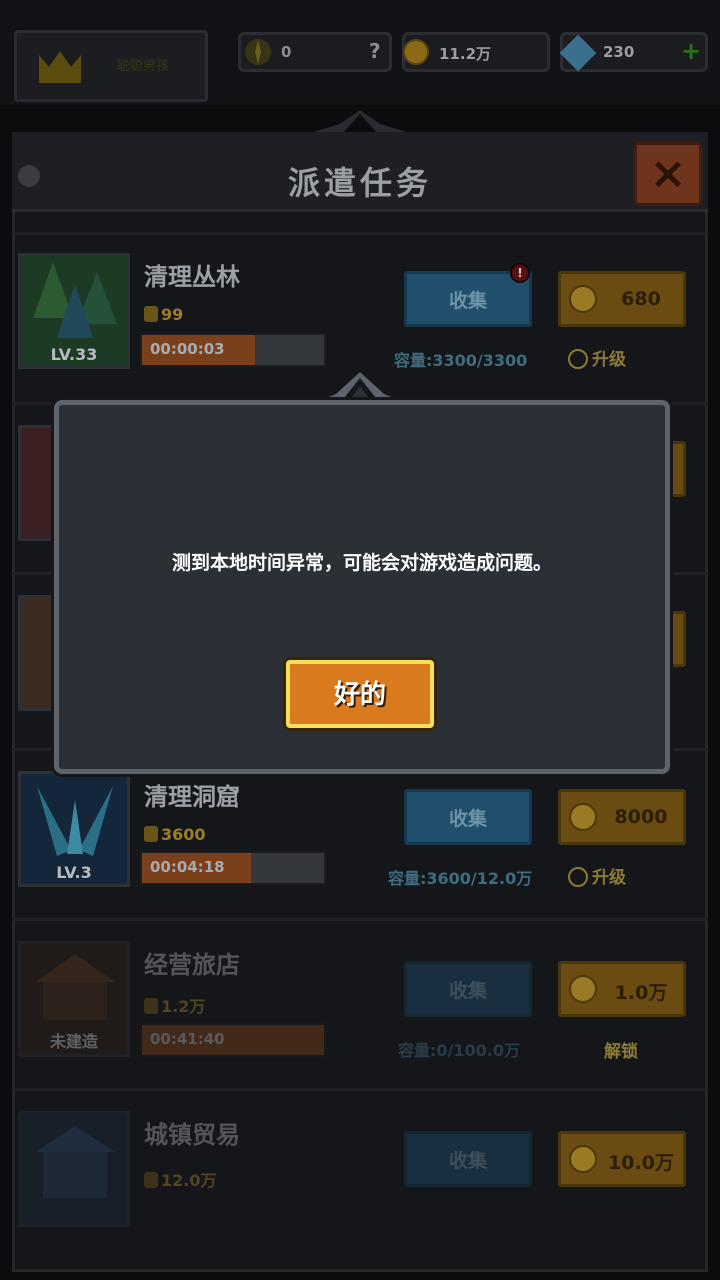 This screenshot has height=1280, width=720. I want to click on house-icon, so click(75, 987).